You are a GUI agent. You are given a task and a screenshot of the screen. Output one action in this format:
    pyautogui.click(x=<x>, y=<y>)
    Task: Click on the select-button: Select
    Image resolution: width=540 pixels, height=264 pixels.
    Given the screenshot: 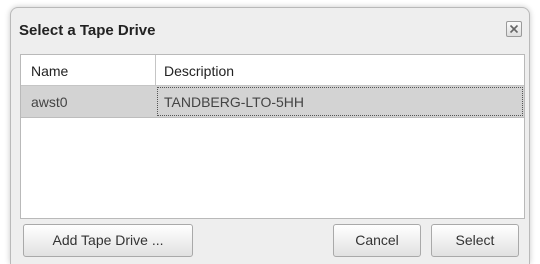 What is the action you would take?
    pyautogui.click(x=475, y=240)
    